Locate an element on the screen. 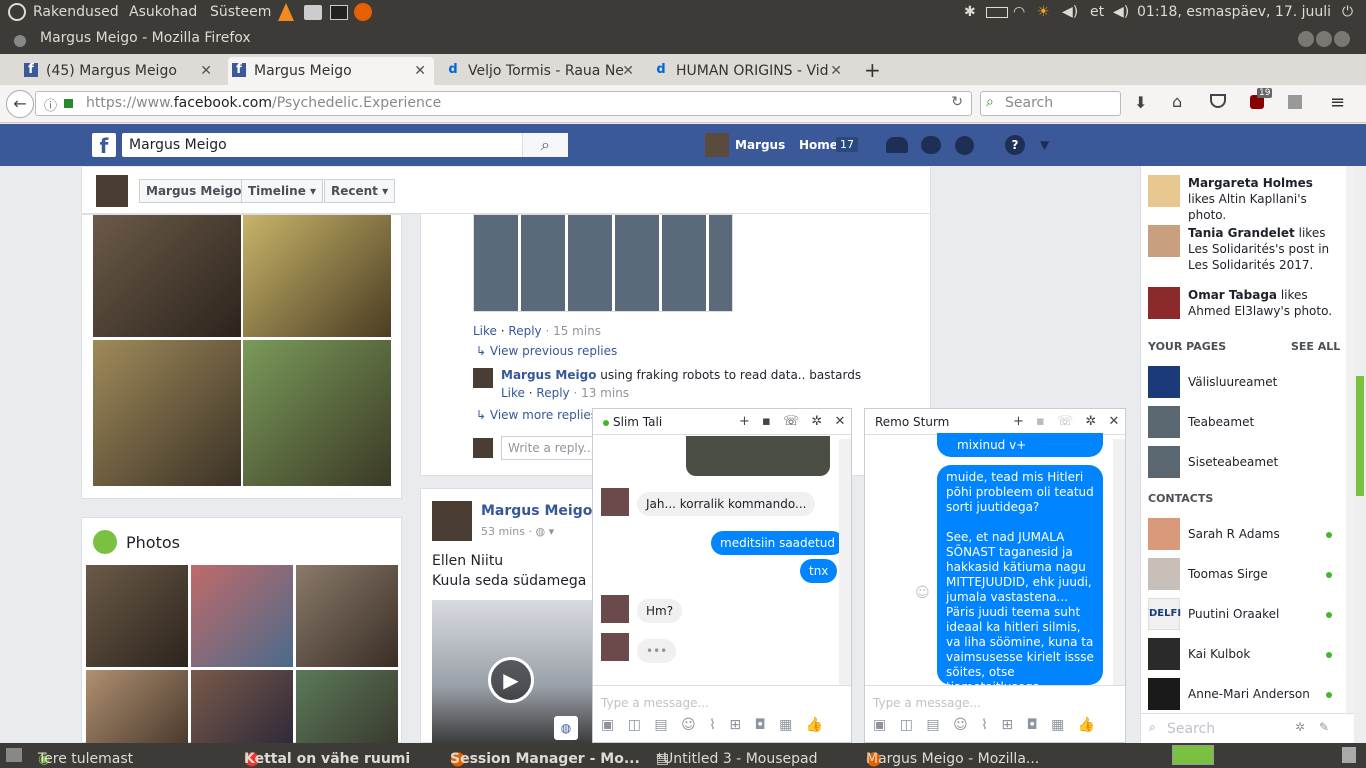 The height and width of the screenshot is (768, 1366). workspace-switcher is located at coordinates (1193, 755).